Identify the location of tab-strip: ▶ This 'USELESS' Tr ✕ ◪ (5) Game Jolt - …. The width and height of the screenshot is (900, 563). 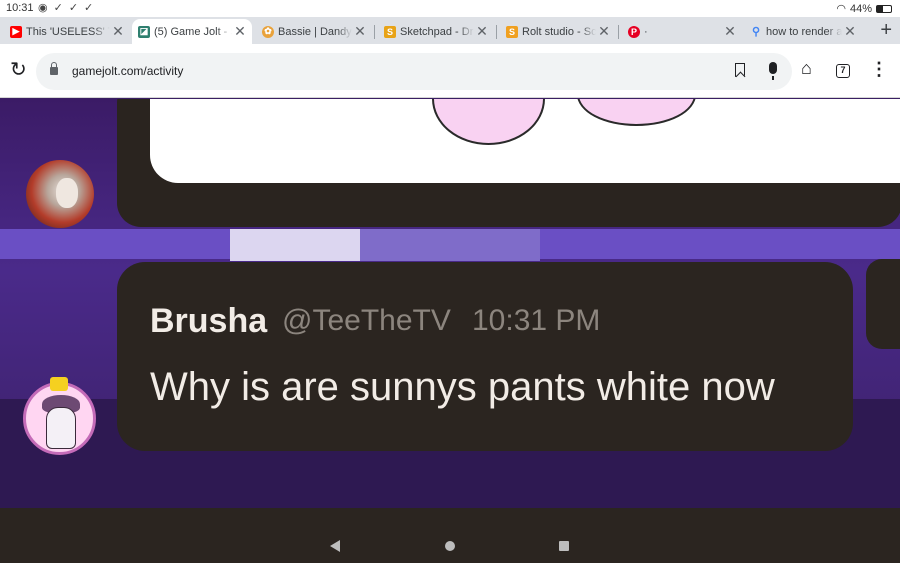
(450, 30).